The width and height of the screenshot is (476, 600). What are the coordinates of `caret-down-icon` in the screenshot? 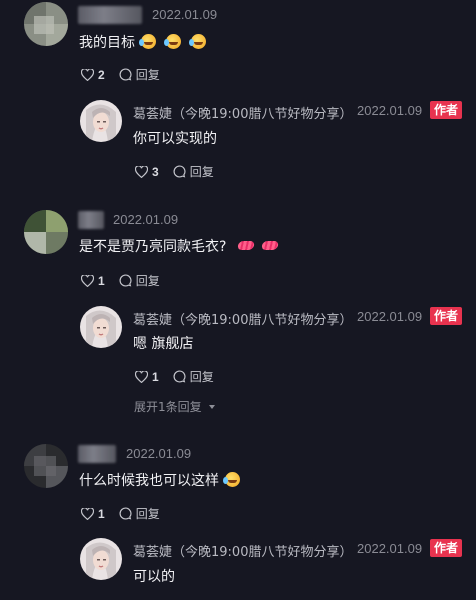 It's located at (212, 407).